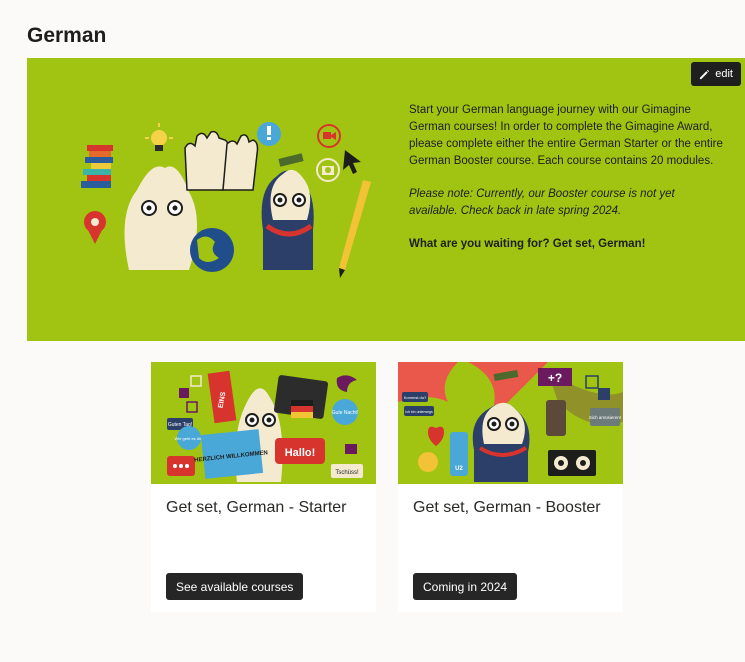  I want to click on page-title: German, so click(67, 35).